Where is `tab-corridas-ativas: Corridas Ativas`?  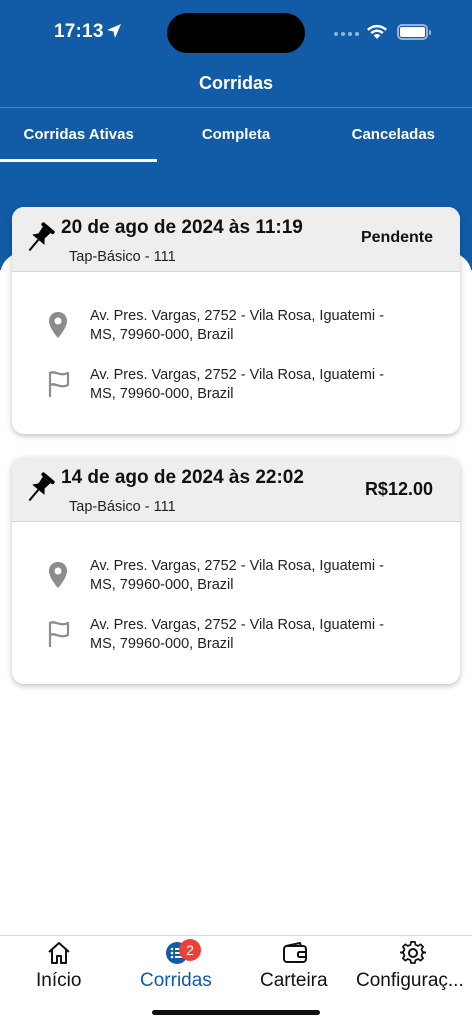
tab-corridas-ativas: Corridas Ativas is located at coordinates (79, 136).